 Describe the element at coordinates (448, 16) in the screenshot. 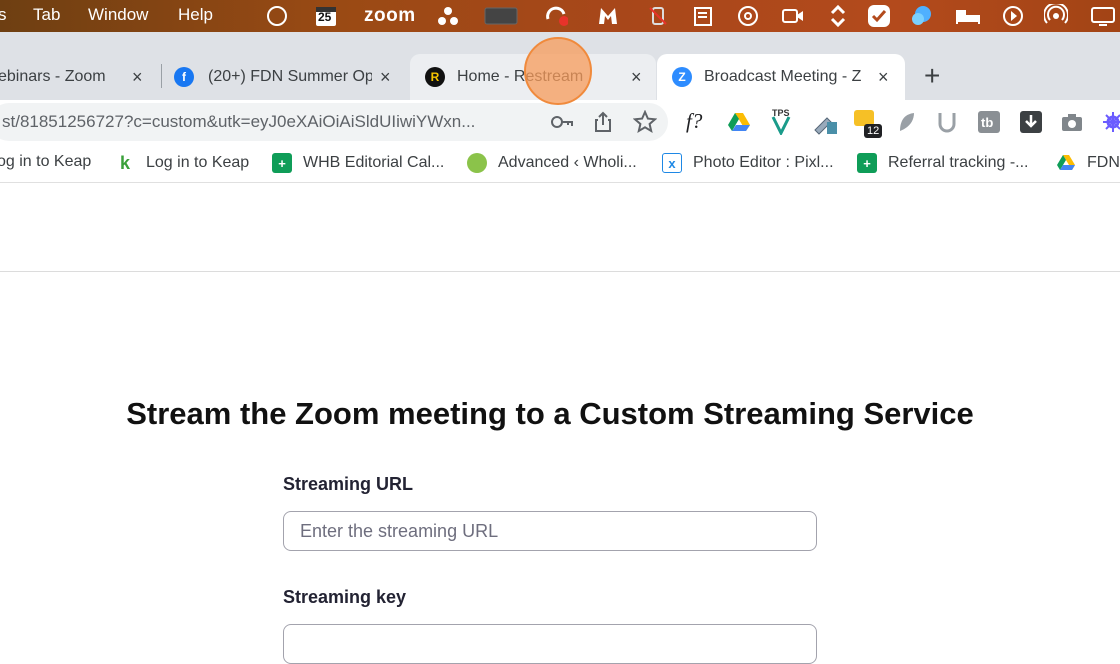

I see `asana-icon` at that location.